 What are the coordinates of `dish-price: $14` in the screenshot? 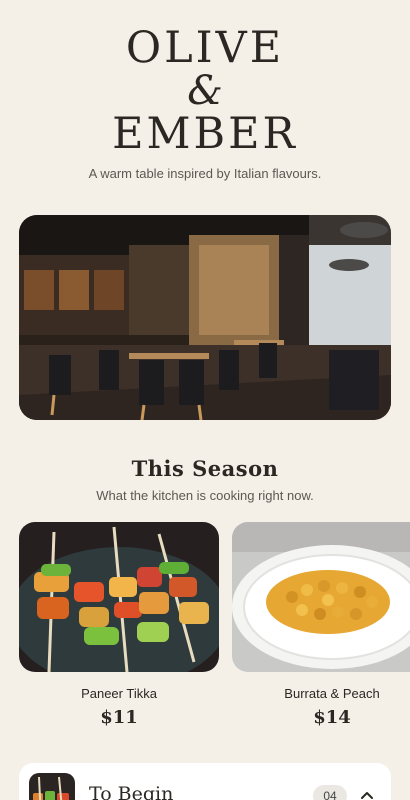 It's located at (332, 717).